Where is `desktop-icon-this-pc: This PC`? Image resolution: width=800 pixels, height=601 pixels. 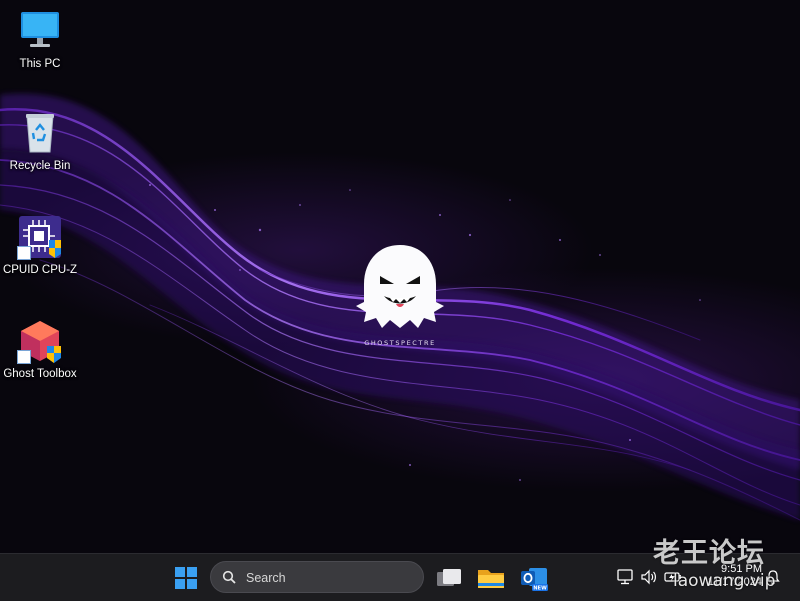
desktop-icon-this-pc: This PC is located at coordinates (40, 39).